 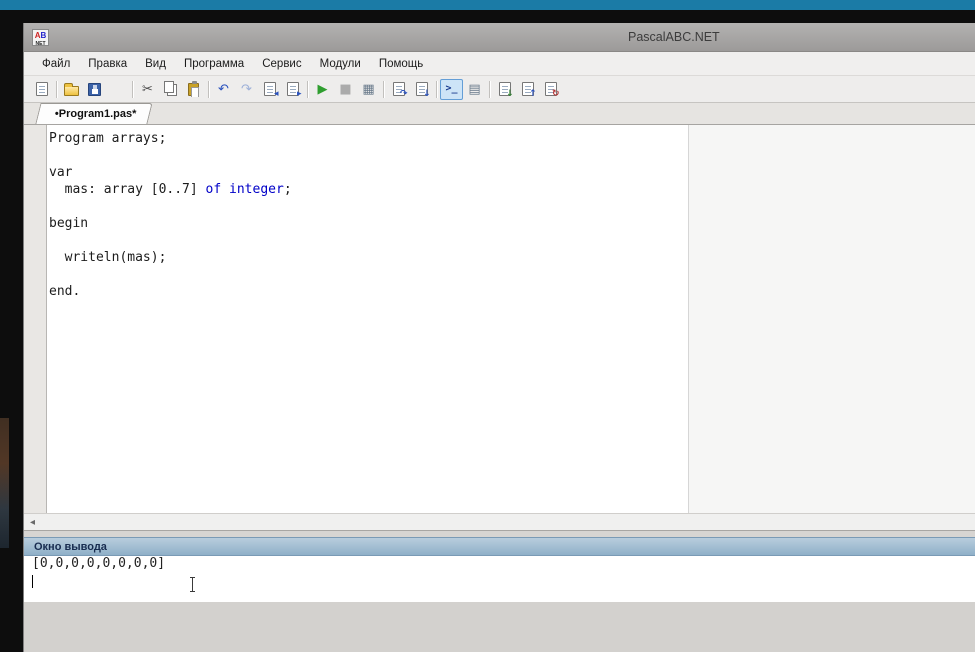 What do you see at coordinates (499, 583) in the screenshot?
I see `output-line` at bounding box center [499, 583].